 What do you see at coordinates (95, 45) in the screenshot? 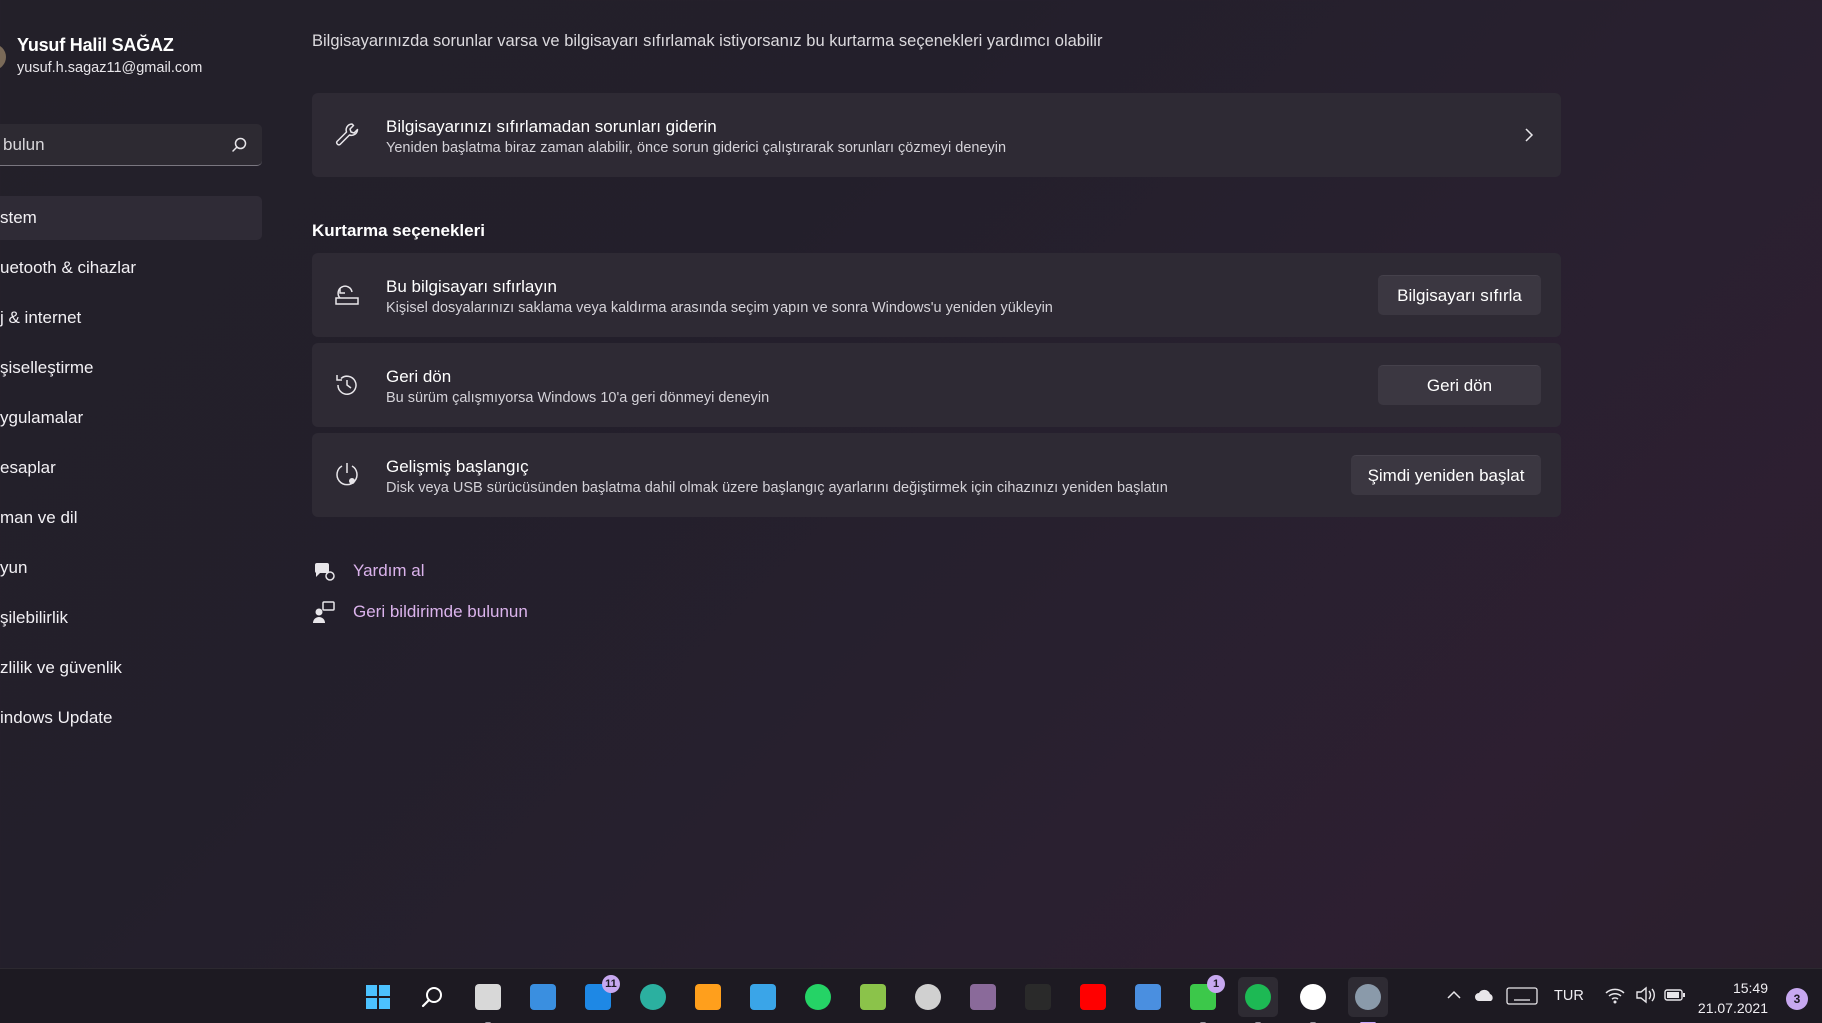
I see `profile-name: Yusuf Halil SAĞAZ` at bounding box center [95, 45].